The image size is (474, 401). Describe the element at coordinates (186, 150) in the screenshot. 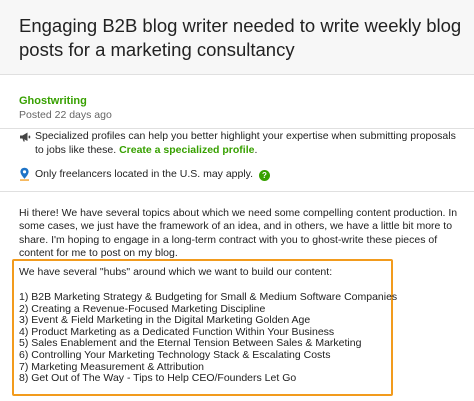

I see `create-specialized-profile-link: Create a specialized profile` at that location.